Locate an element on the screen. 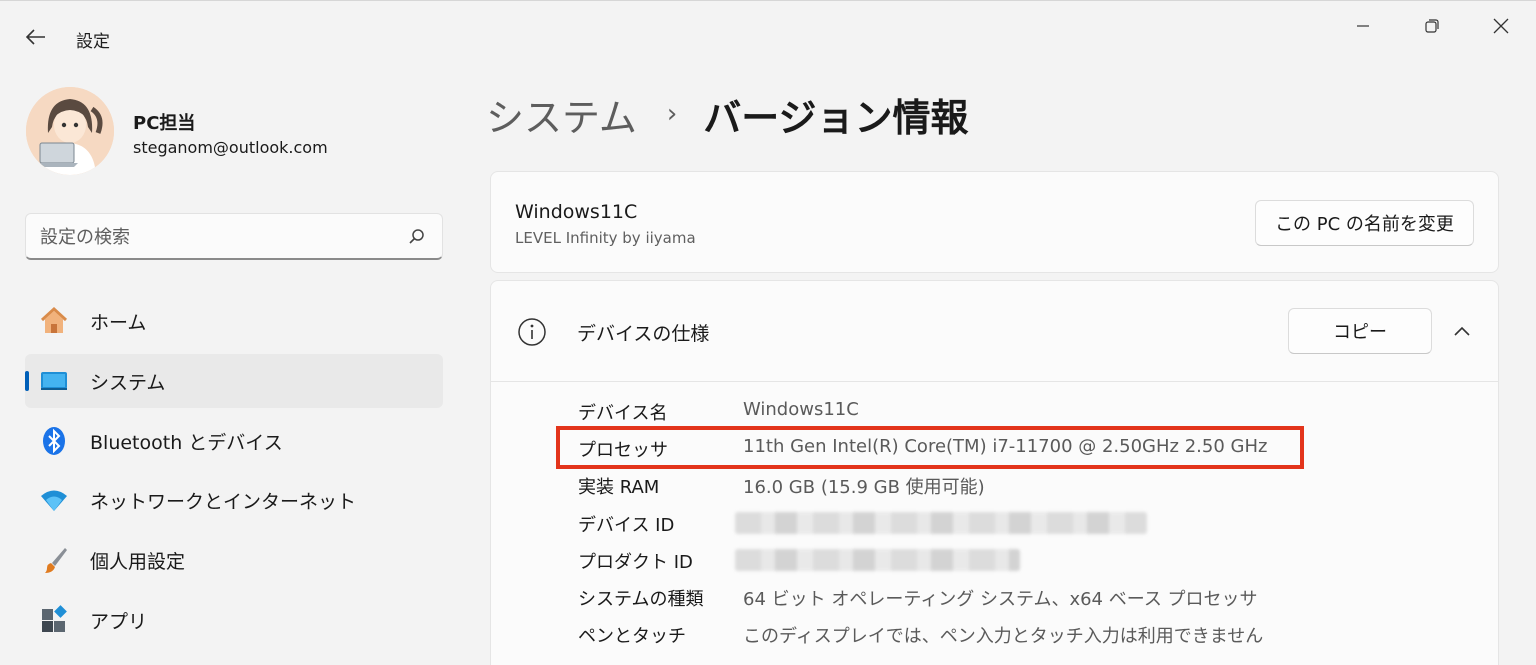 The height and width of the screenshot is (665, 1536). restore-button is located at coordinates (1432, 26).